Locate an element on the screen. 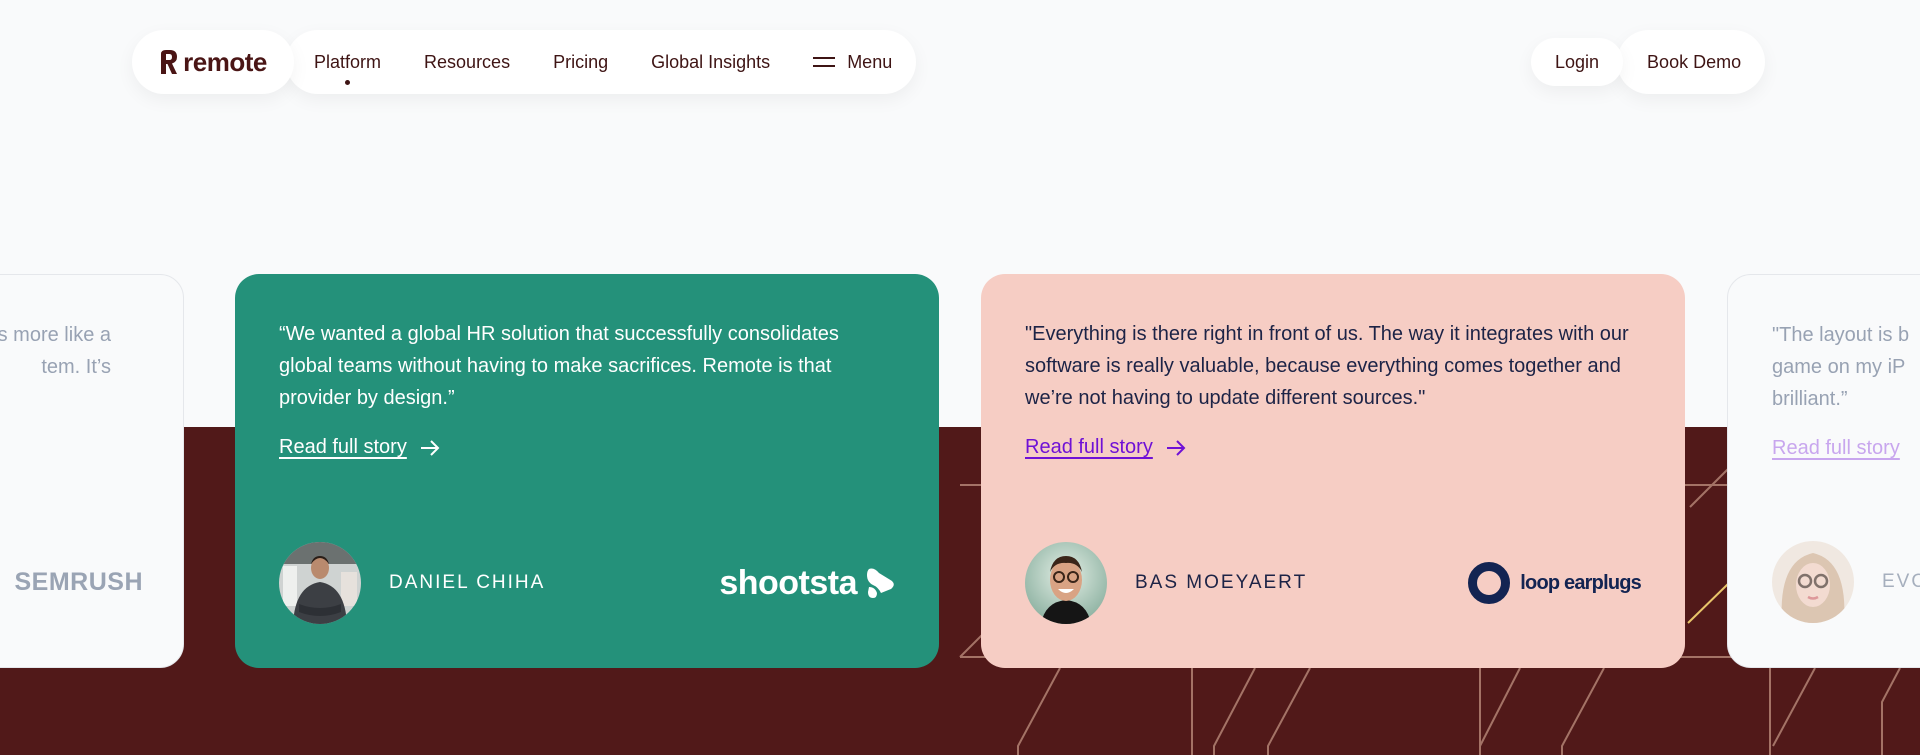 Image resolution: width=1920 pixels, height=755 pixels. company-logo-shootsta: shootsta is located at coordinates (807, 583).